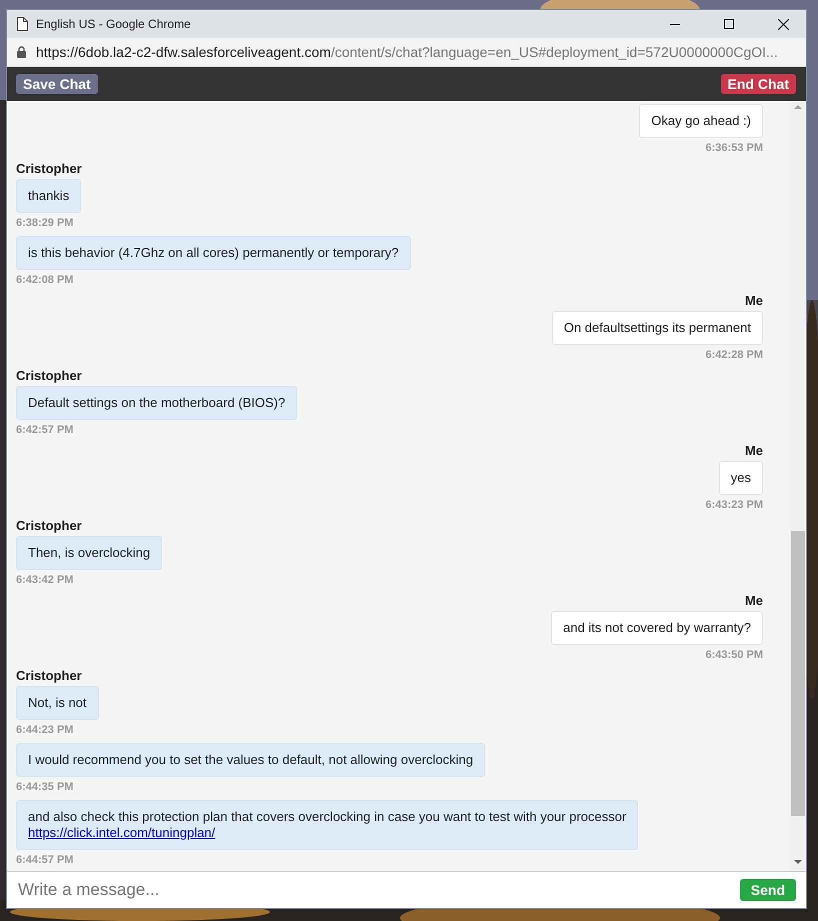  I want to click on message-bubble: and its not covered by warranty?, so click(657, 628).